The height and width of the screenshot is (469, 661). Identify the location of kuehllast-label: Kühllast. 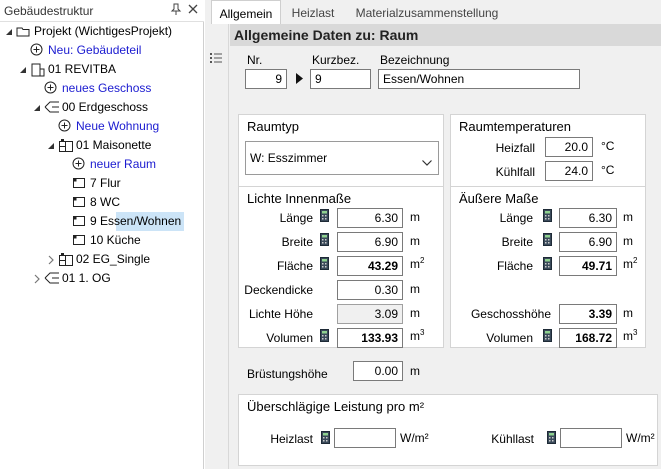
(512, 439).